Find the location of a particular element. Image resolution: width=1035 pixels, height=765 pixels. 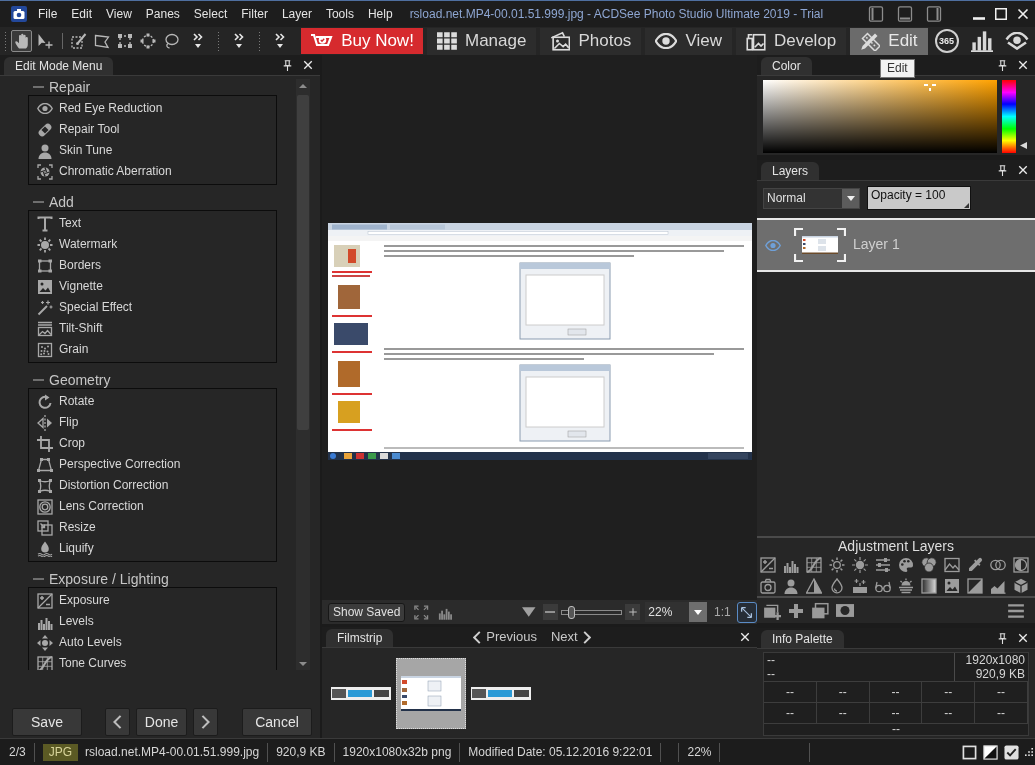

color-field is located at coordinates (880, 116).